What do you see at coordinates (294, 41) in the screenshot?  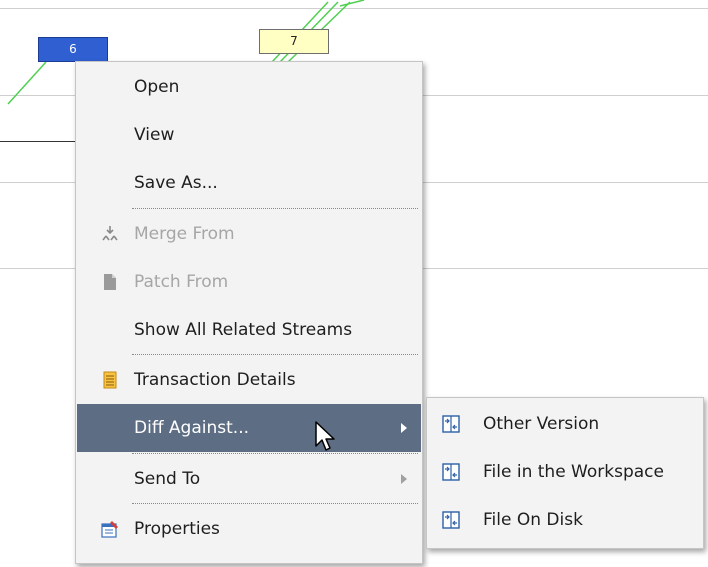 I see `version-node-7: 7` at bounding box center [294, 41].